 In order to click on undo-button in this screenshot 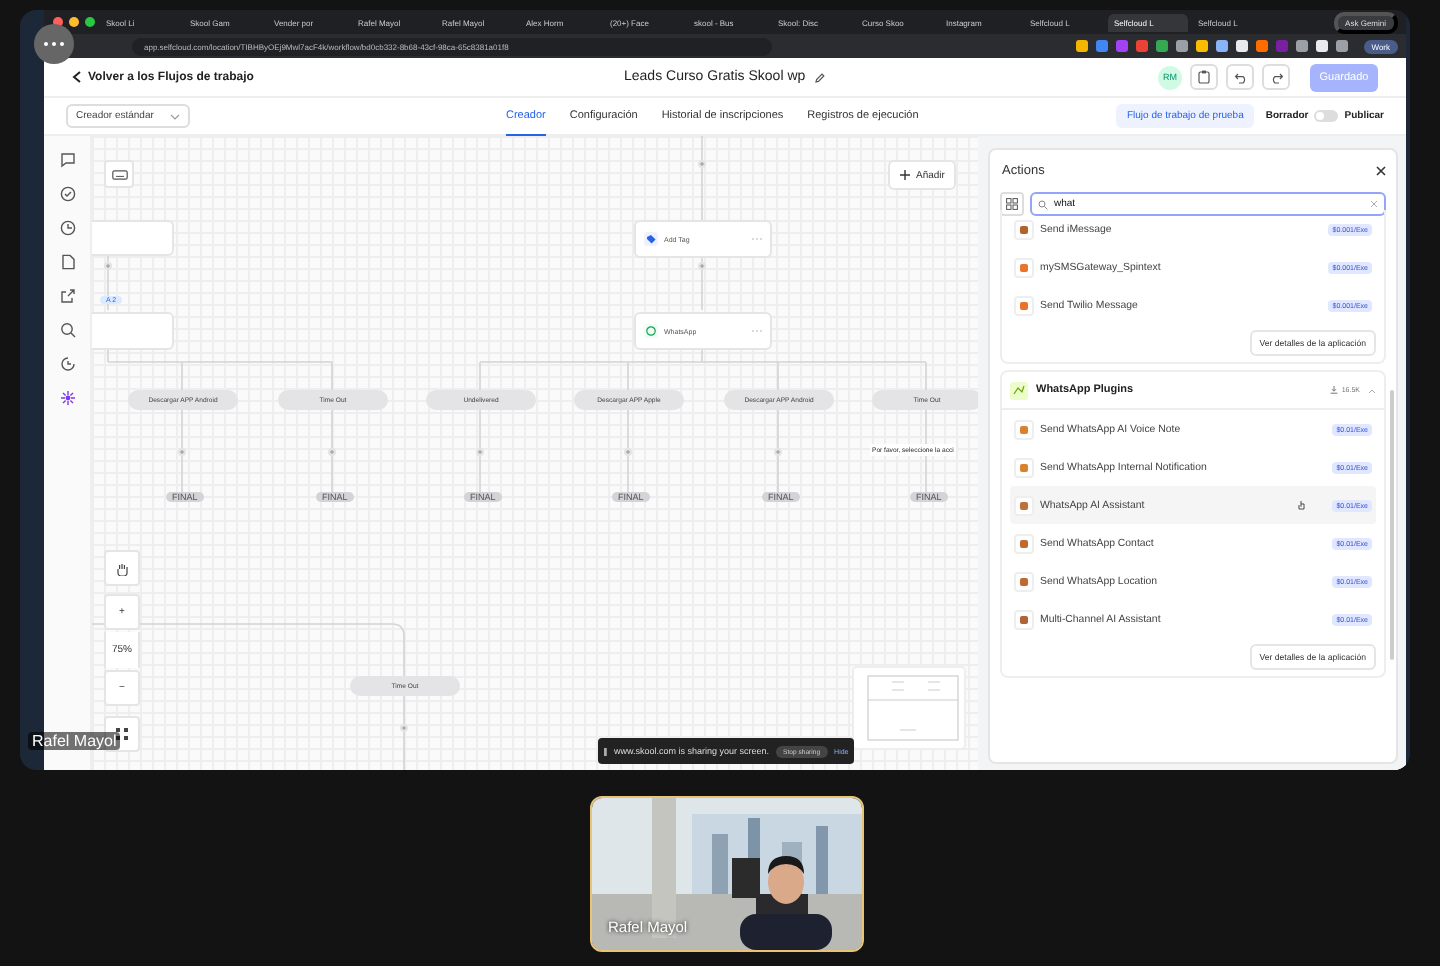, I will do `click(1240, 77)`.